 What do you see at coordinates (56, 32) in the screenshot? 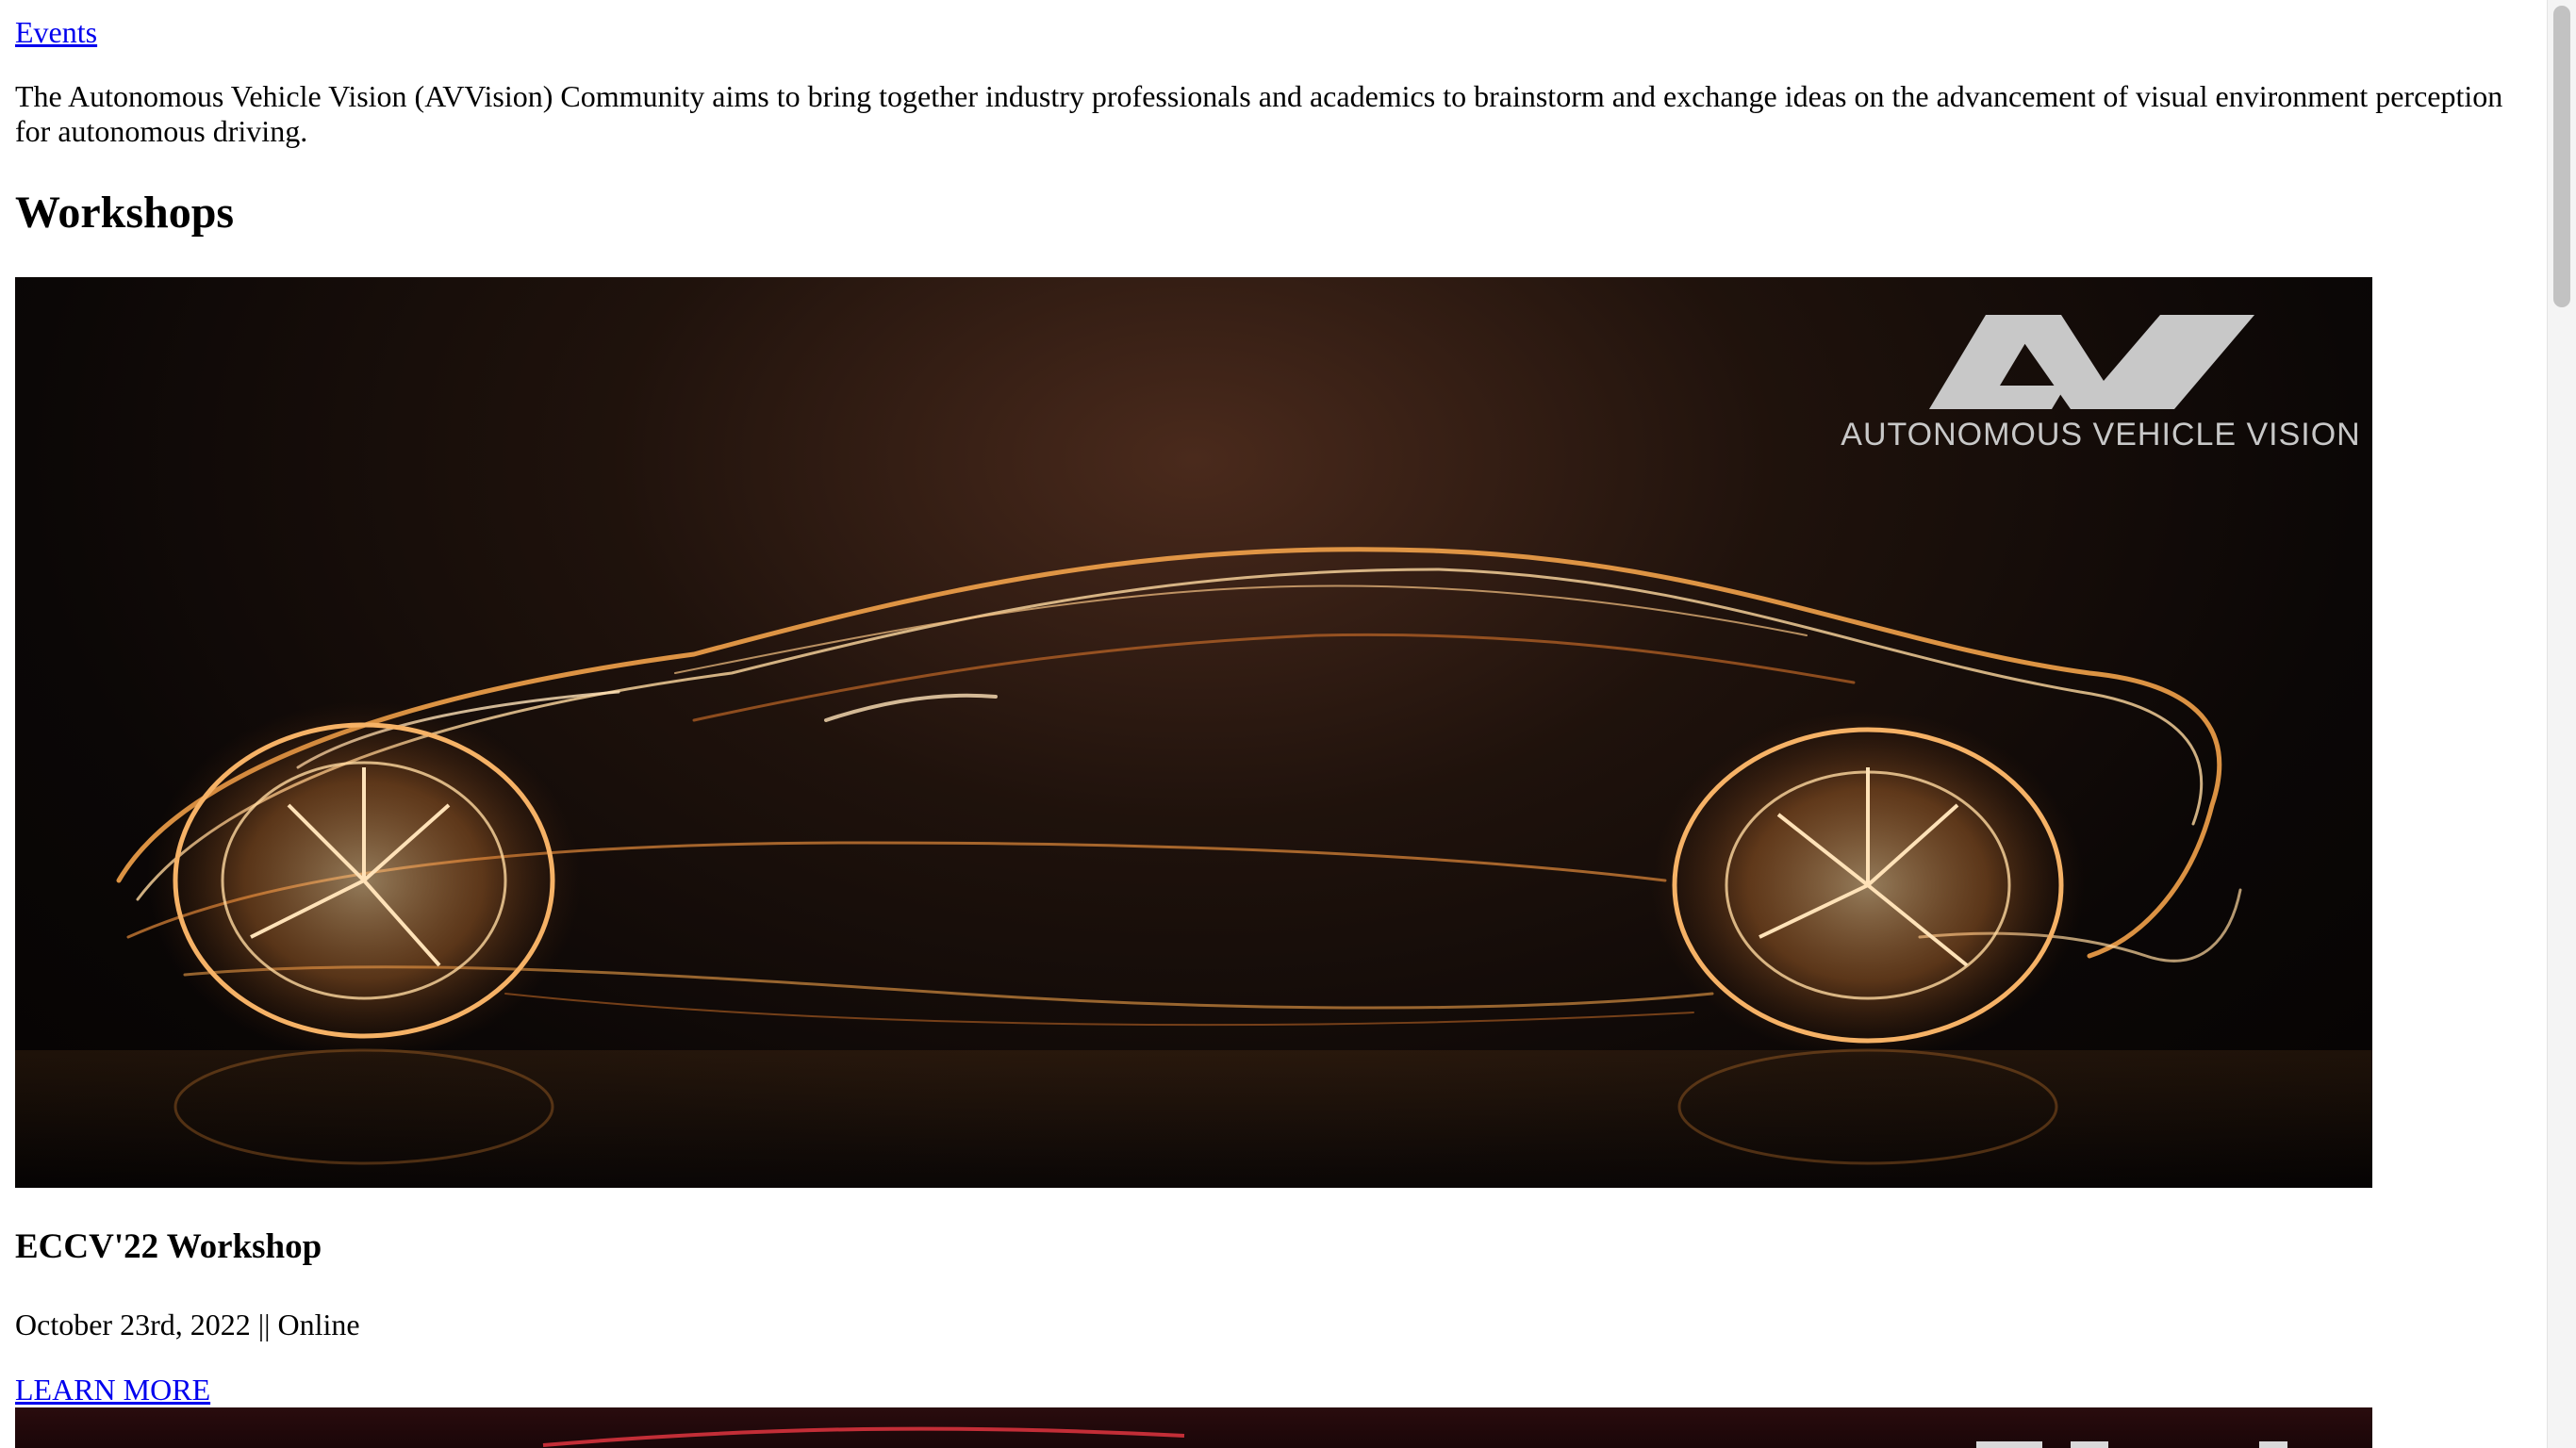
I see `events-link: Events` at bounding box center [56, 32].